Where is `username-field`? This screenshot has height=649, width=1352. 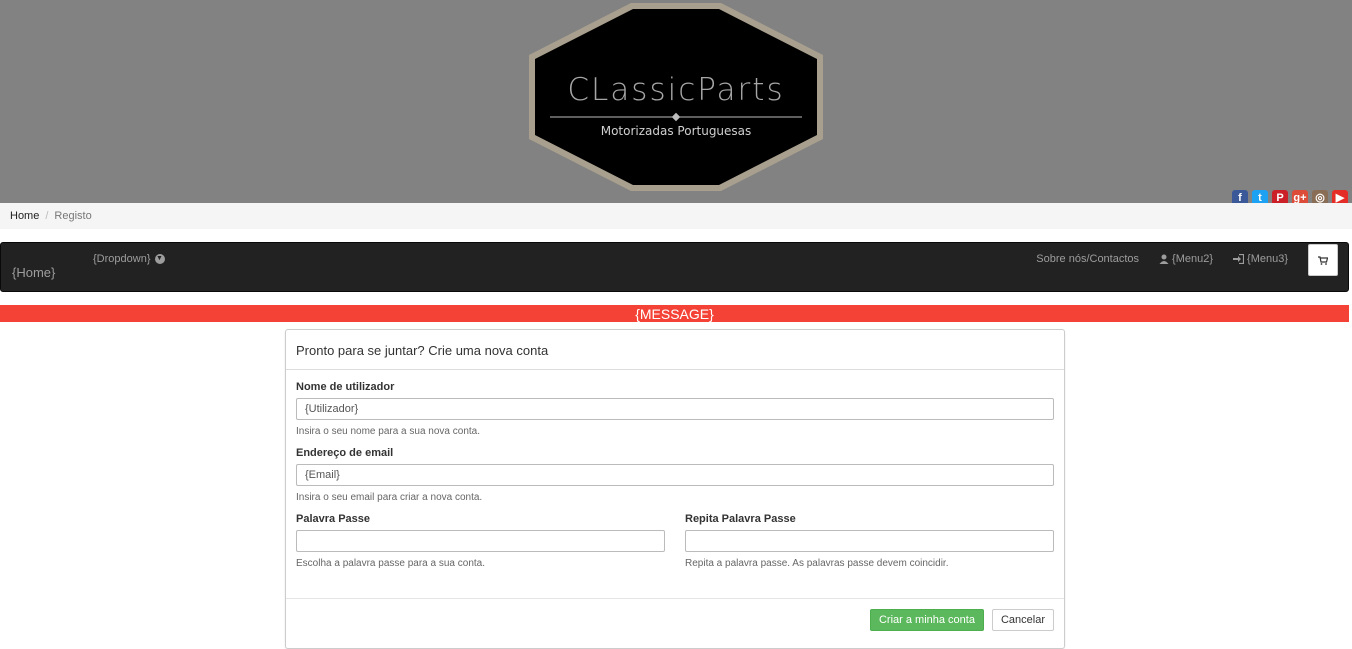 username-field is located at coordinates (675, 409).